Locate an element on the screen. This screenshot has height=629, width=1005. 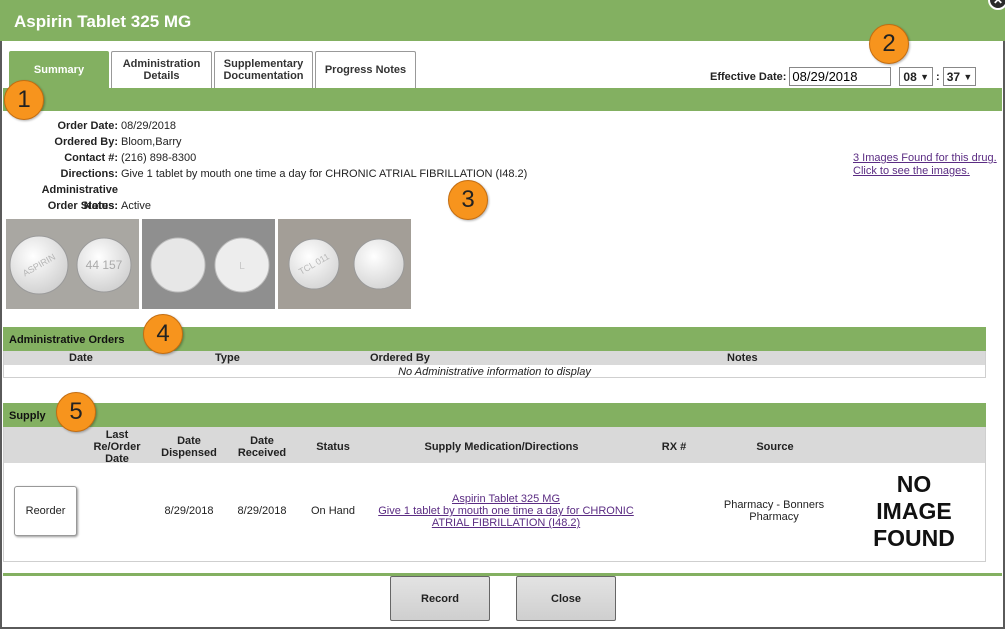
tab-progress-notes: Progress Notes is located at coordinates (365, 69).